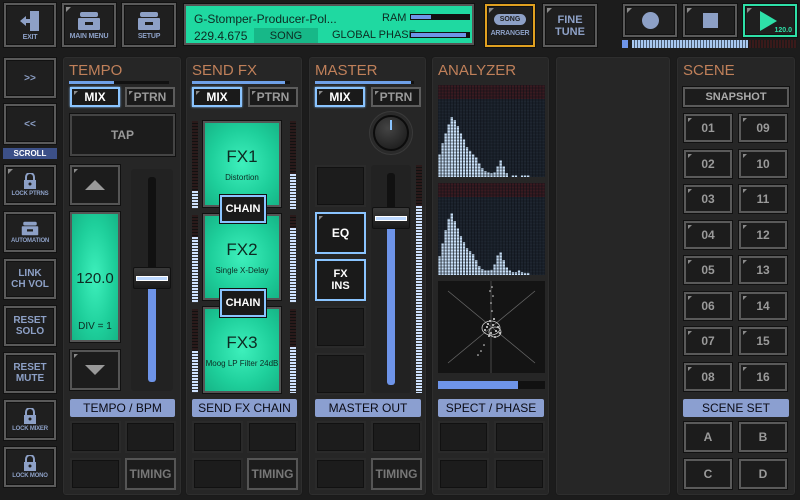 The height and width of the screenshot is (500, 800). I want to click on scene-slot-label: 14, so click(763, 305).